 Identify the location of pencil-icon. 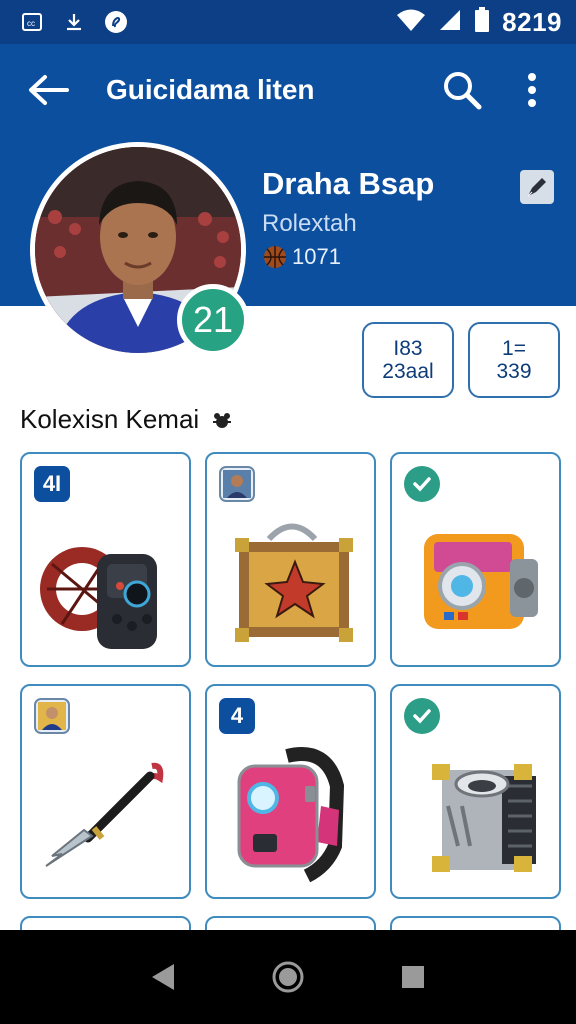
(536, 187).